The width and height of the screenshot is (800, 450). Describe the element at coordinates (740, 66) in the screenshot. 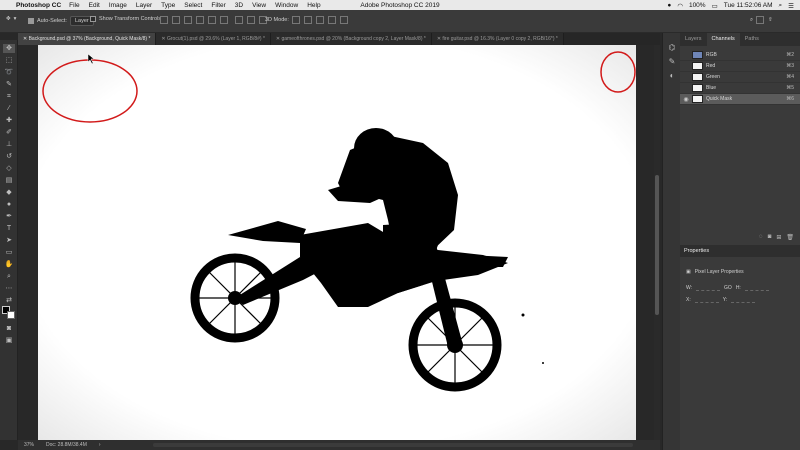

I see `channel-row-red: Red ⌘3` at that location.